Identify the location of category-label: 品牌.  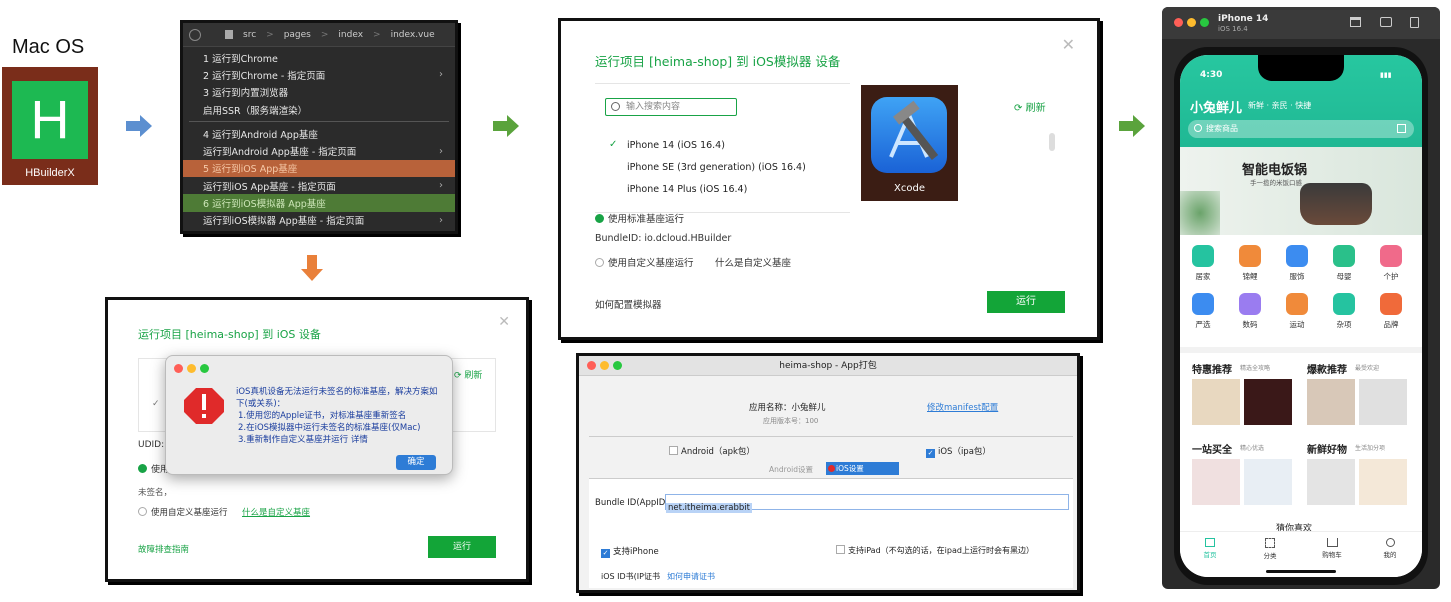
(1391, 324).